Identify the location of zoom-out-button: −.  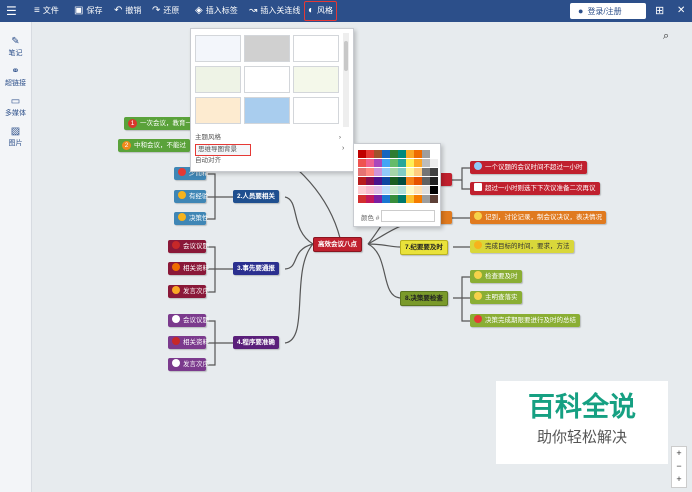
(679, 466).